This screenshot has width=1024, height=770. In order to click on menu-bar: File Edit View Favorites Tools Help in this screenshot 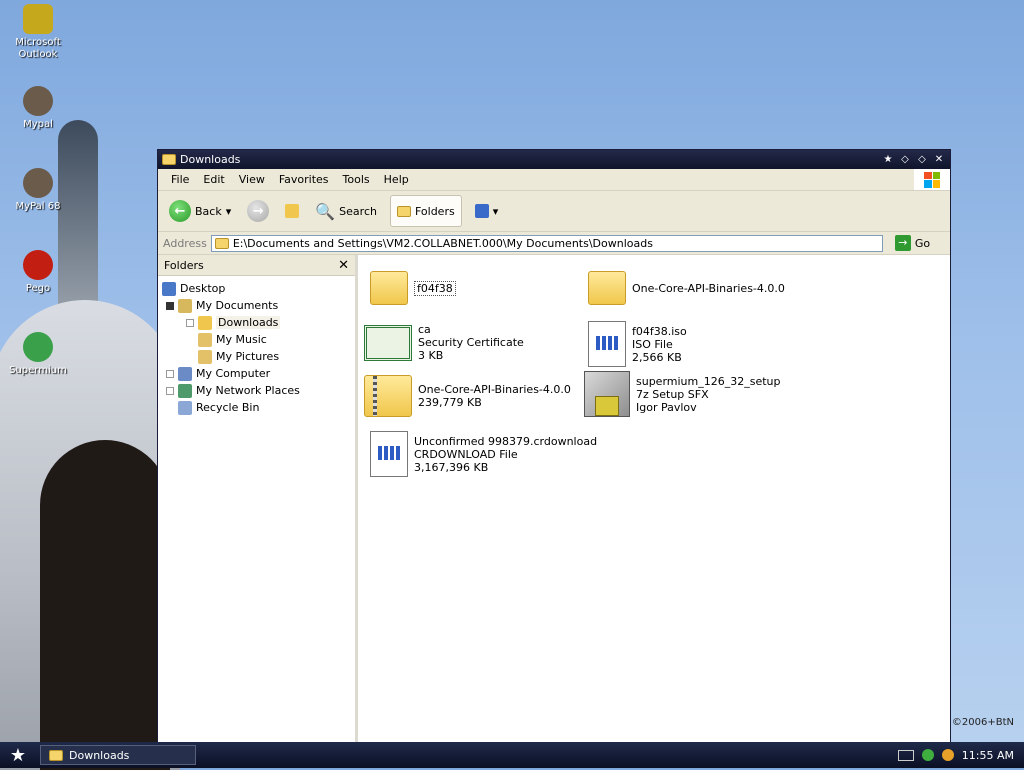, I will do `click(554, 180)`.